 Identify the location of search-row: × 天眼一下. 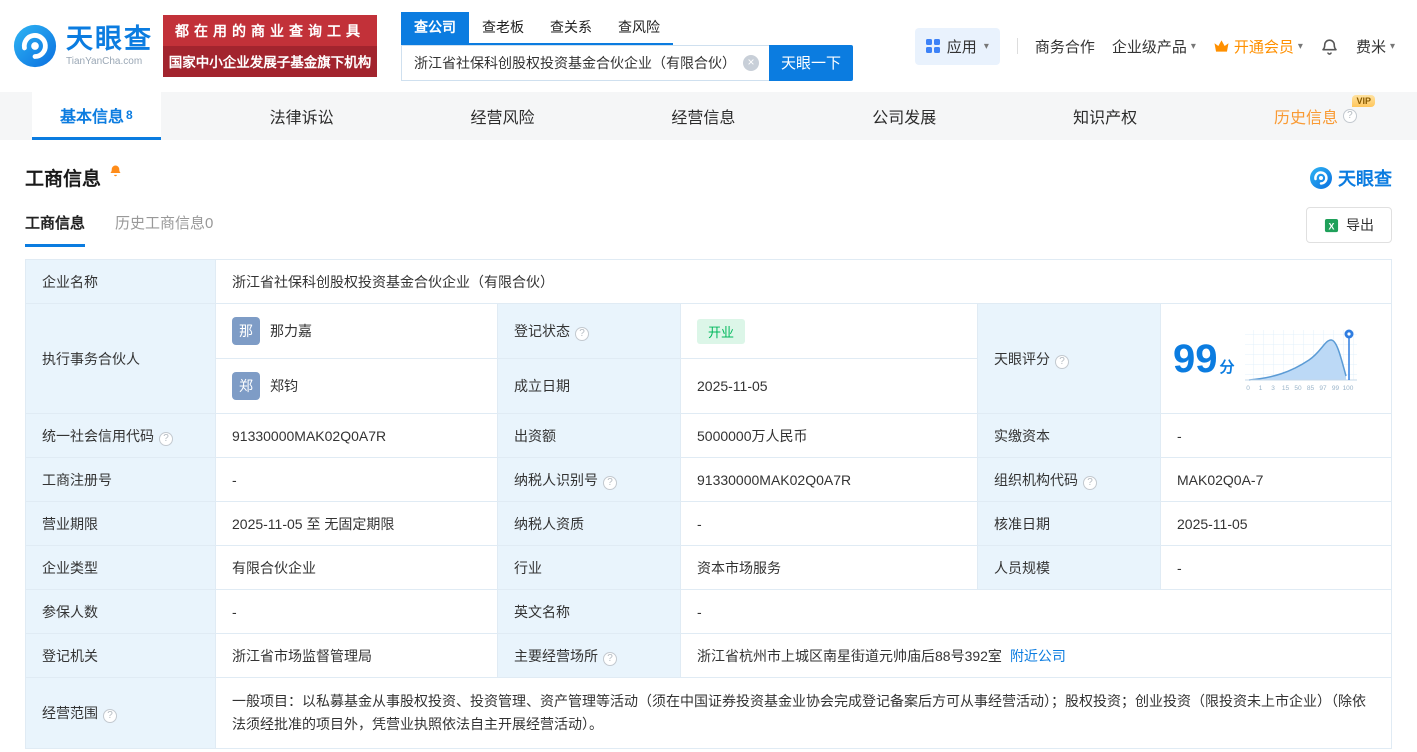
(627, 62).